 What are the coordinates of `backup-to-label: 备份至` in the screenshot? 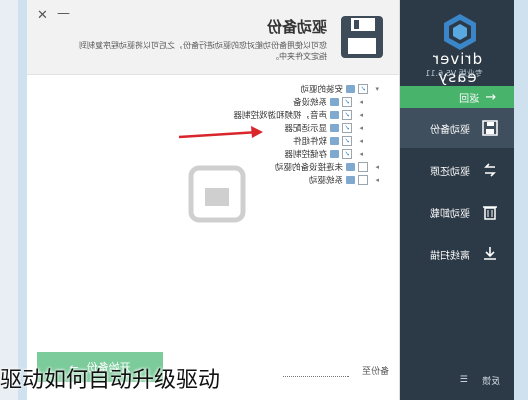 It's located at (375, 372).